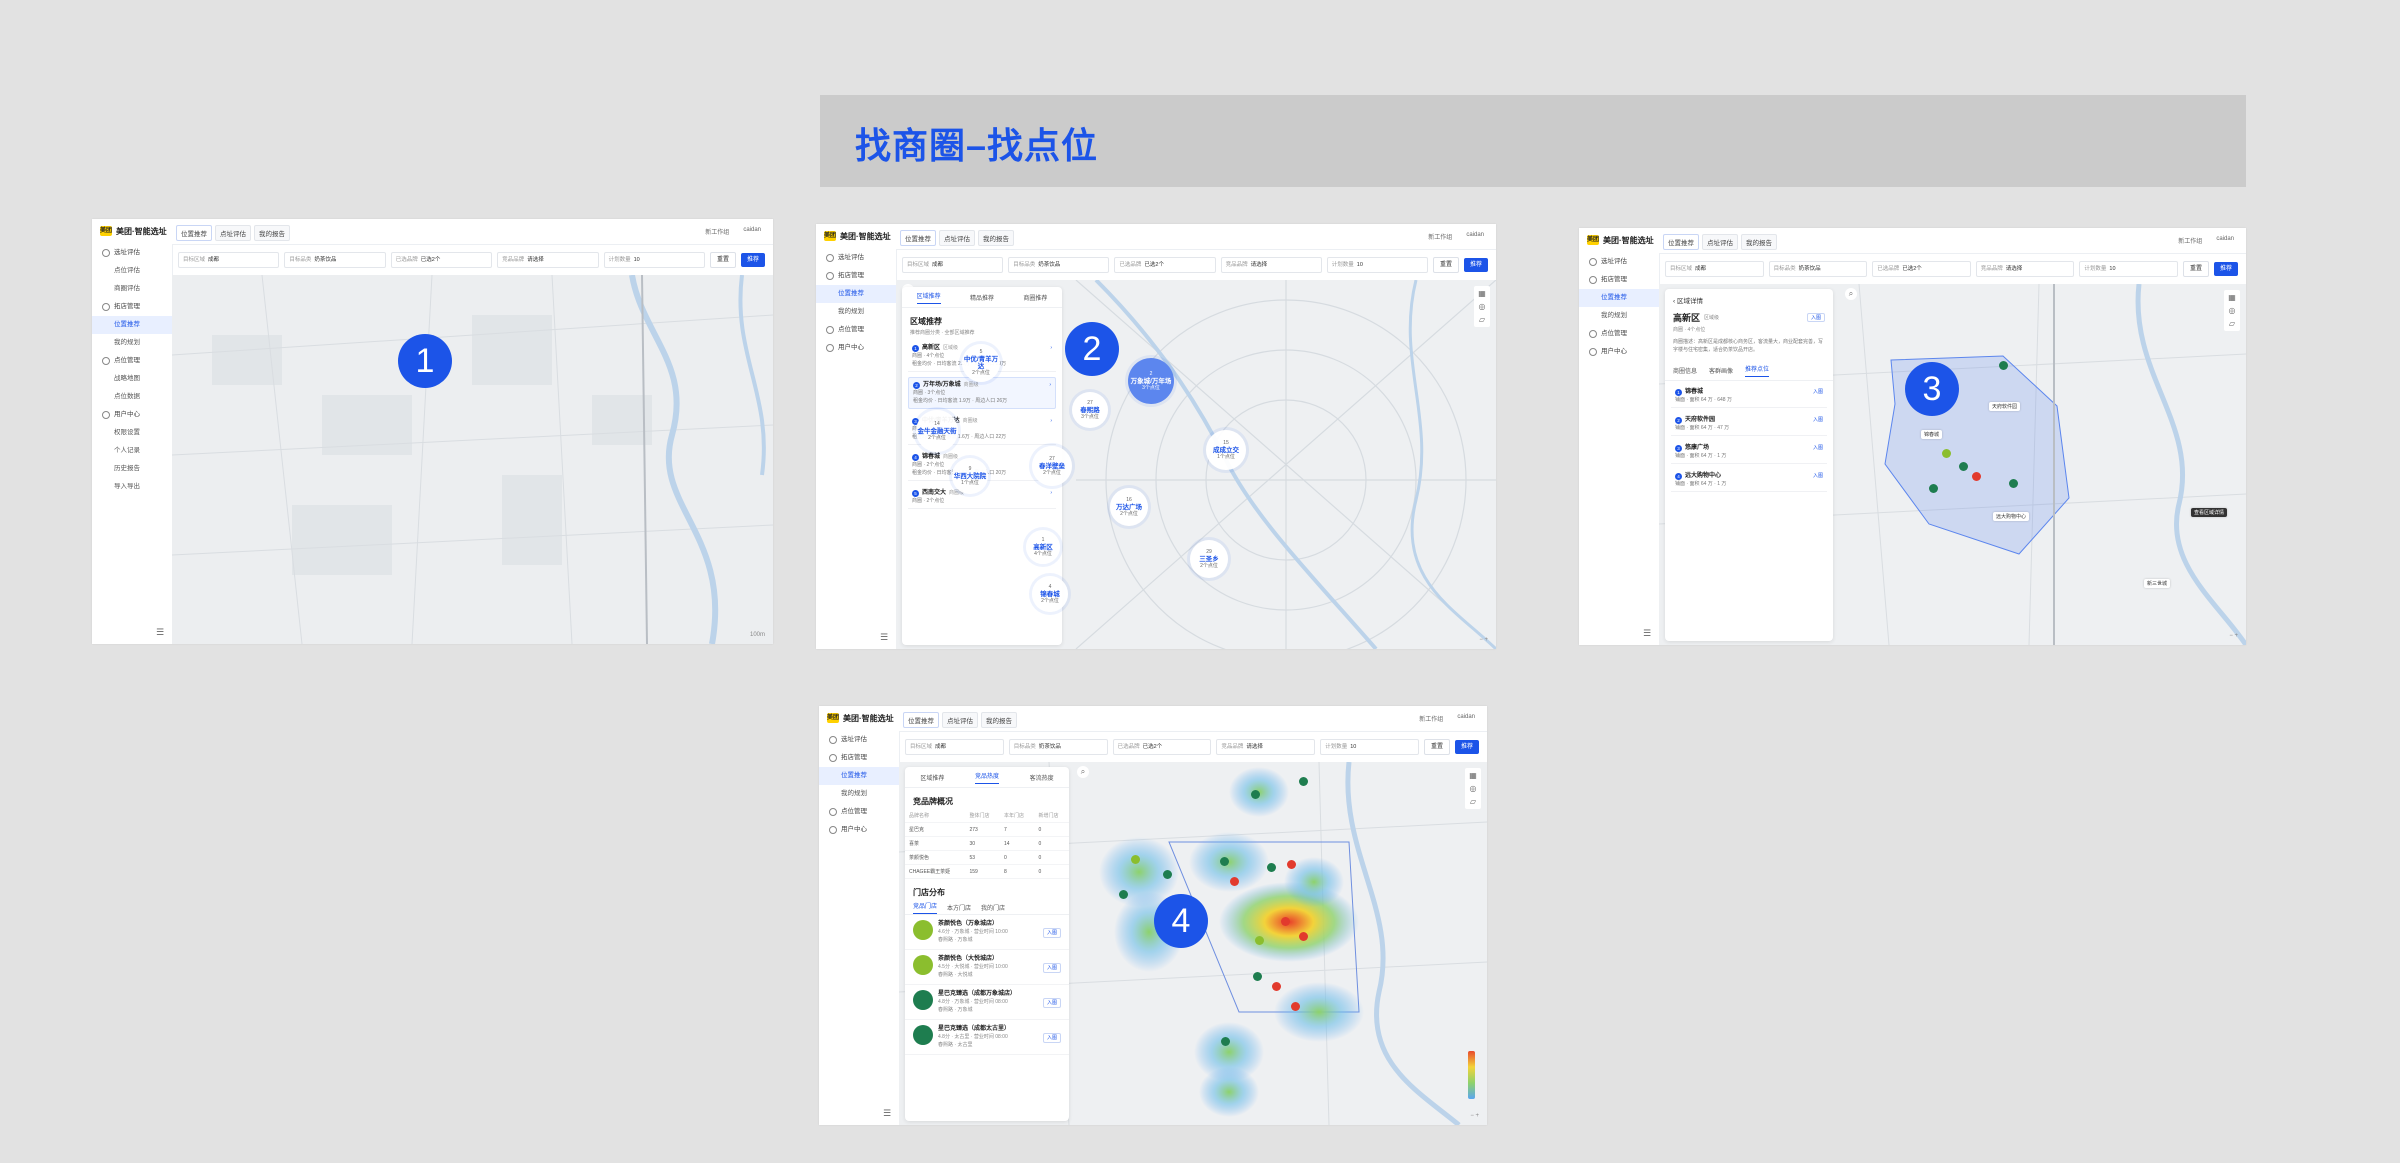 Image resolution: width=2400 pixels, height=1163 pixels. Describe the element at coordinates (1209, 559) in the screenshot. I see `cluster-bubble: 29 三圣乡 2个点位` at that location.